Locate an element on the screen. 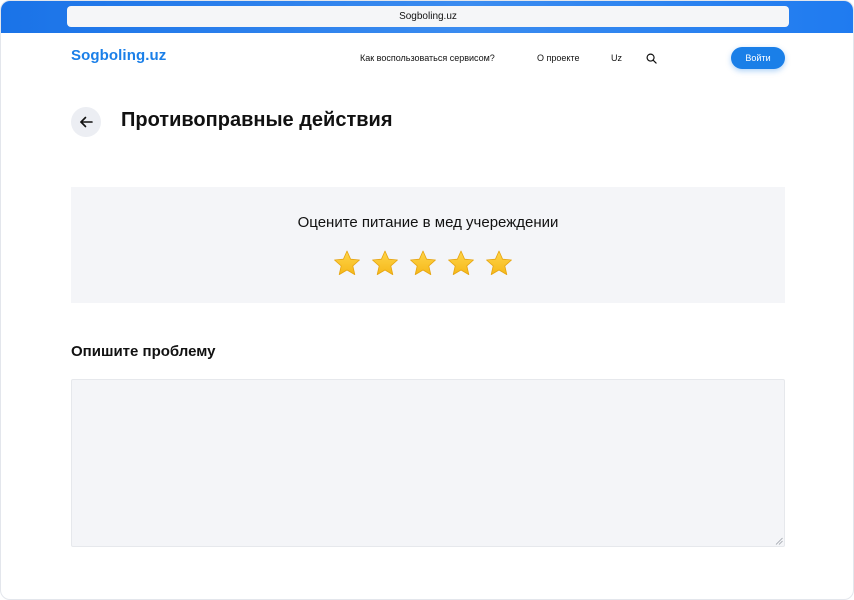  address-bar-text: Sogboling.uz is located at coordinates (428, 16).